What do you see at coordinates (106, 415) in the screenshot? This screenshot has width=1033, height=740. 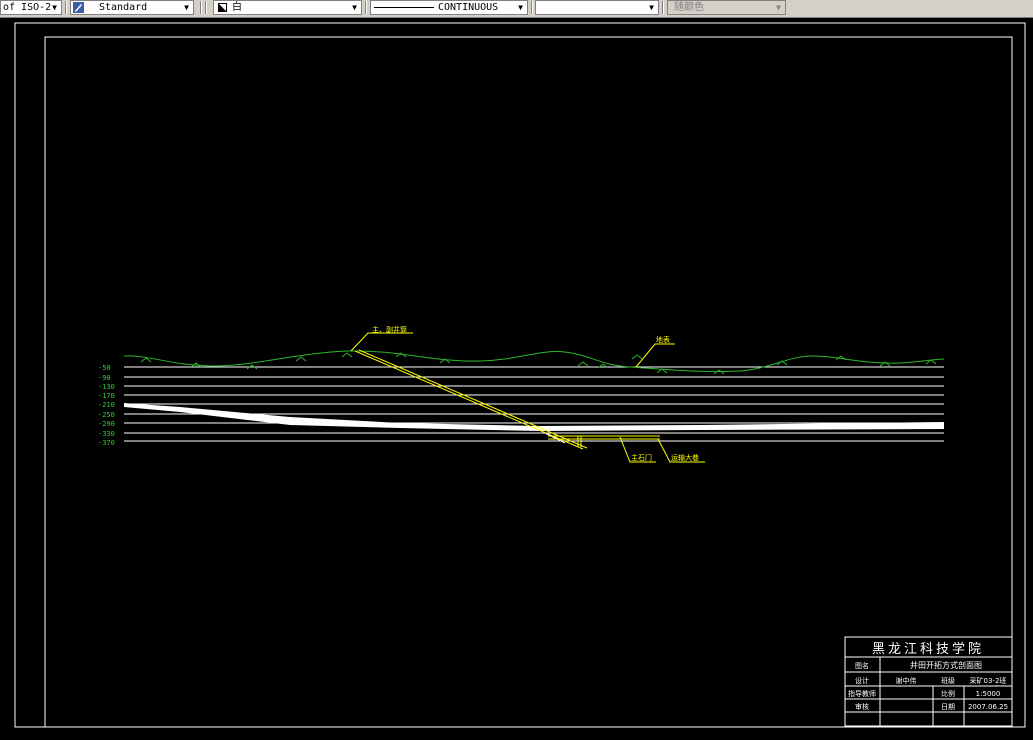 I see `depth-label: -250` at bounding box center [106, 415].